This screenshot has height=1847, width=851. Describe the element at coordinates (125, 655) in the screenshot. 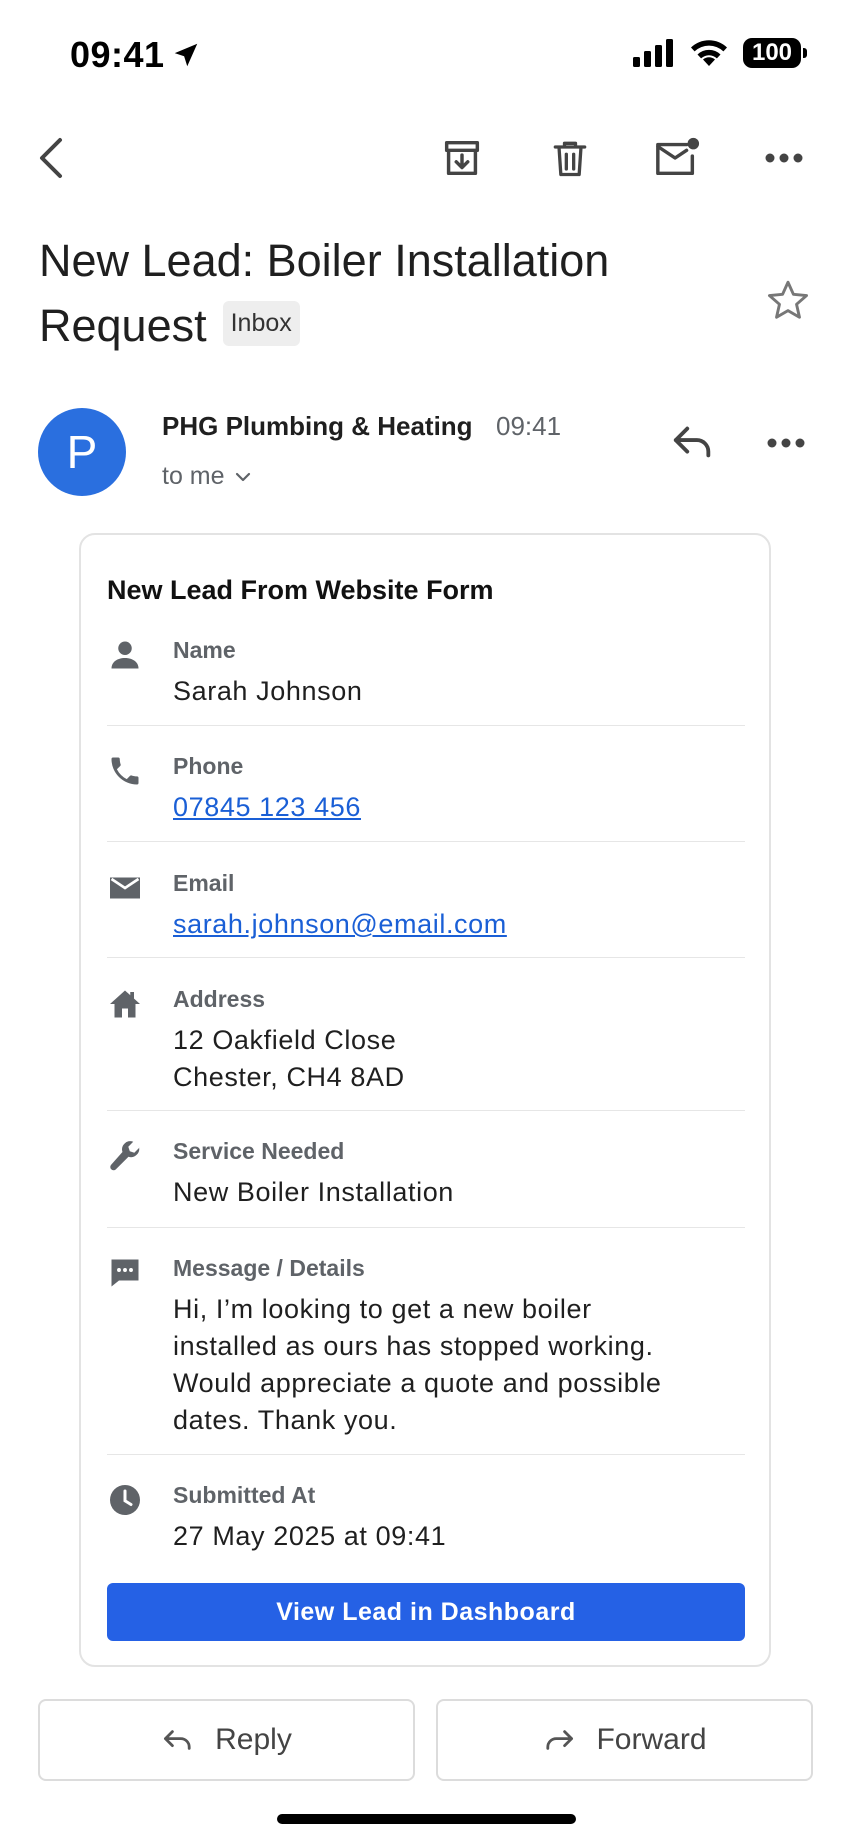

I see `person-icon` at that location.